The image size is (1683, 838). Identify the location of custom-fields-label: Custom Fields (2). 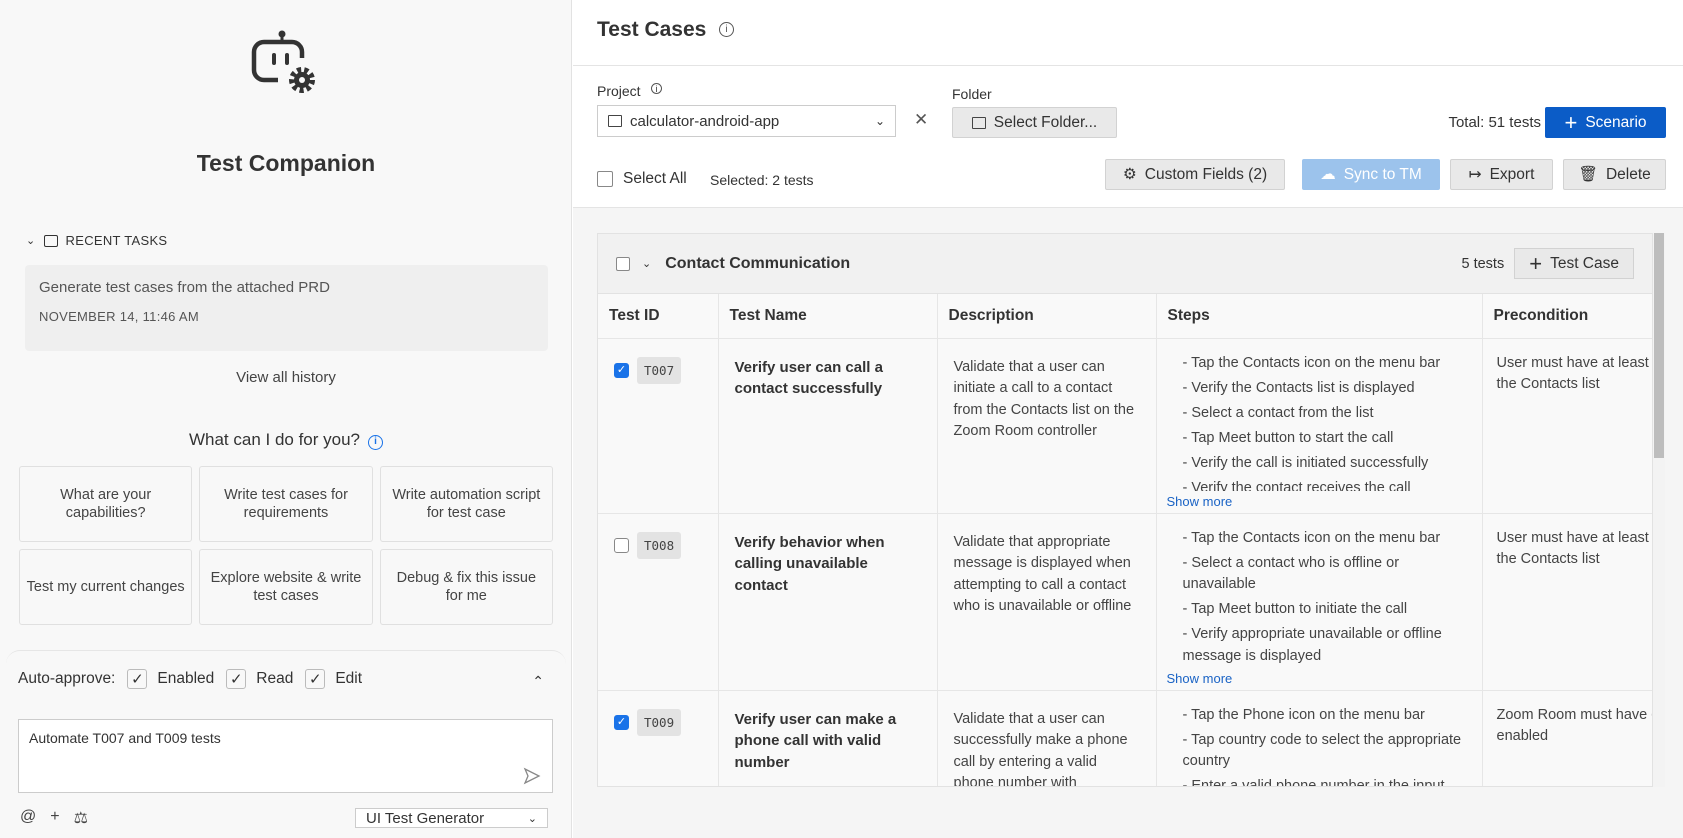
(1206, 174).